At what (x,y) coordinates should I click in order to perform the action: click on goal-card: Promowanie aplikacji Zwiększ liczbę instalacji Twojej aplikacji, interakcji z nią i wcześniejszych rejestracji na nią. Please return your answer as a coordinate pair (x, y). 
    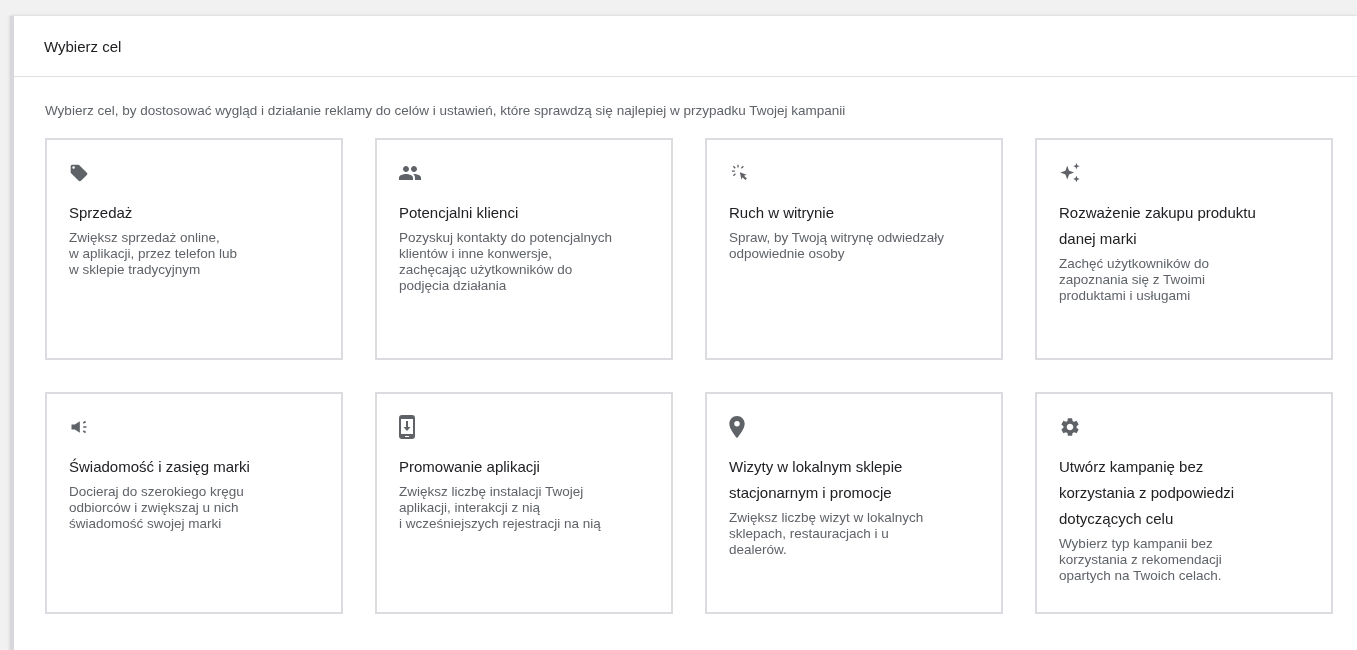
    Looking at the image, I should click on (524, 503).